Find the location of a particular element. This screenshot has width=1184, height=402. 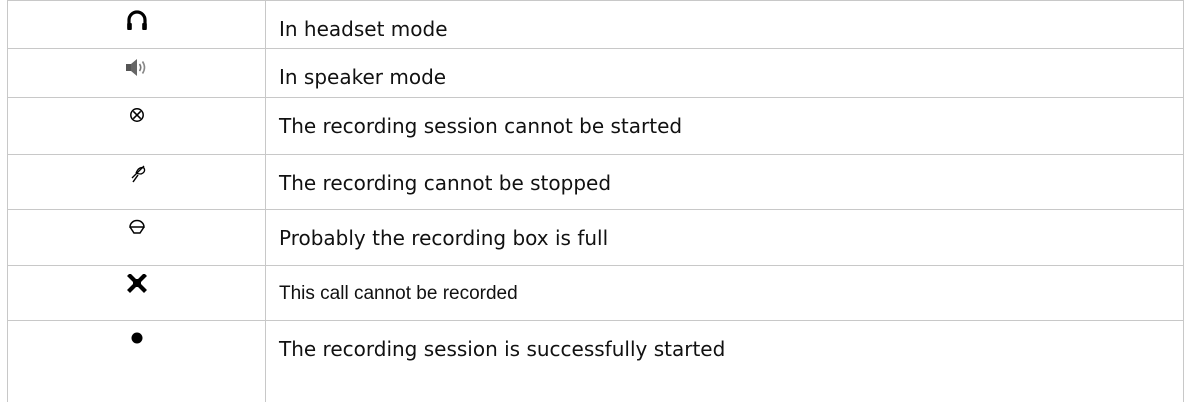

description-cell: The recording session cannot be started is located at coordinates (724, 126).